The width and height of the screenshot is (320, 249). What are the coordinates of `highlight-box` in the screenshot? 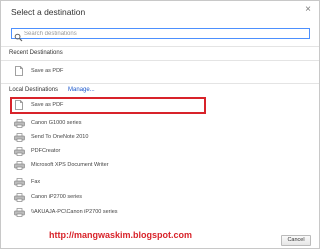 It's located at (108, 105).